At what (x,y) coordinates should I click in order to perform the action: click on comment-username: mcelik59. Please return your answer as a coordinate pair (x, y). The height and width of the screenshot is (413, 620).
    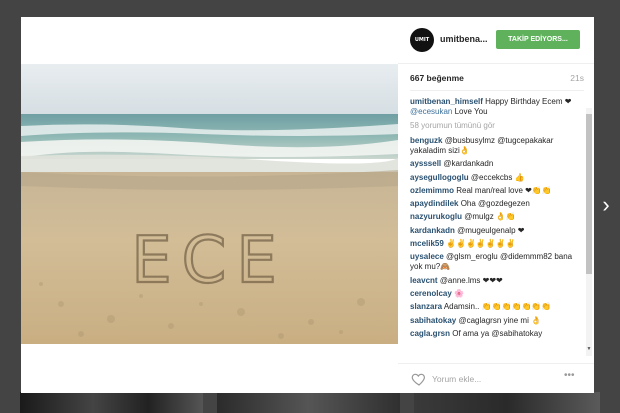
    Looking at the image, I should click on (427, 243).